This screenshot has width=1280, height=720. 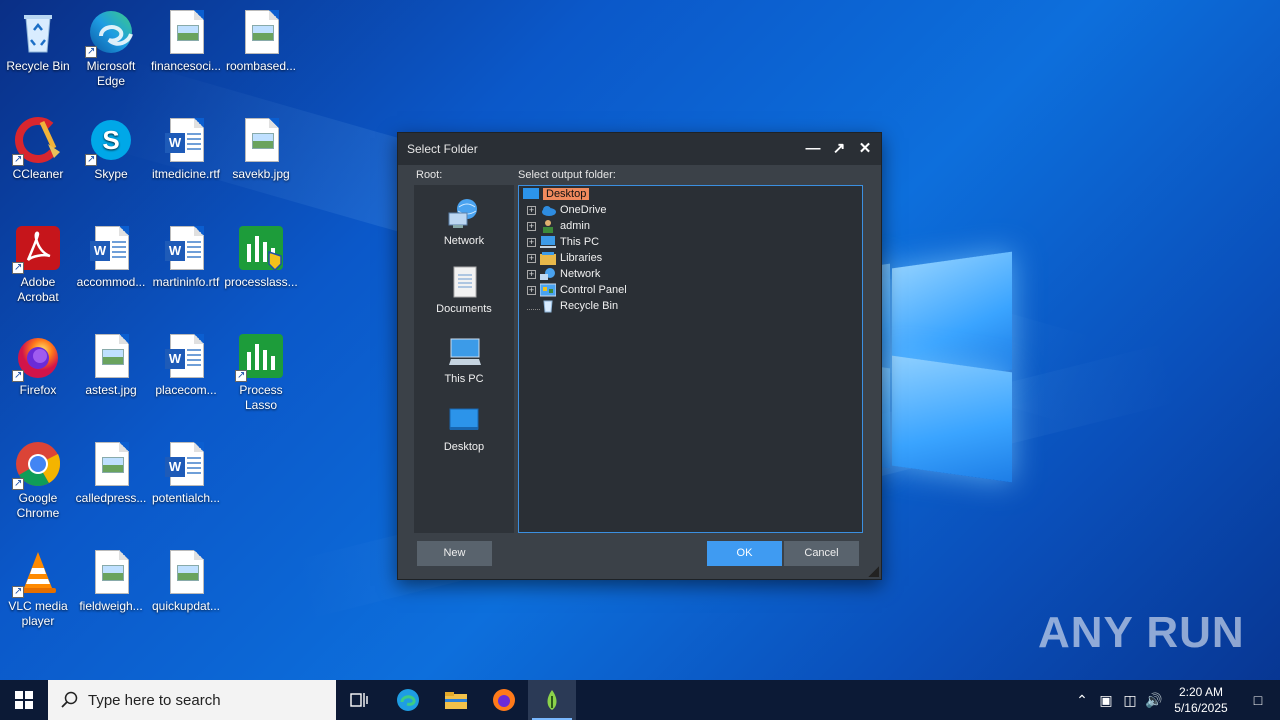 I want to click on tree-item-network: + Network, so click(x=563, y=274).